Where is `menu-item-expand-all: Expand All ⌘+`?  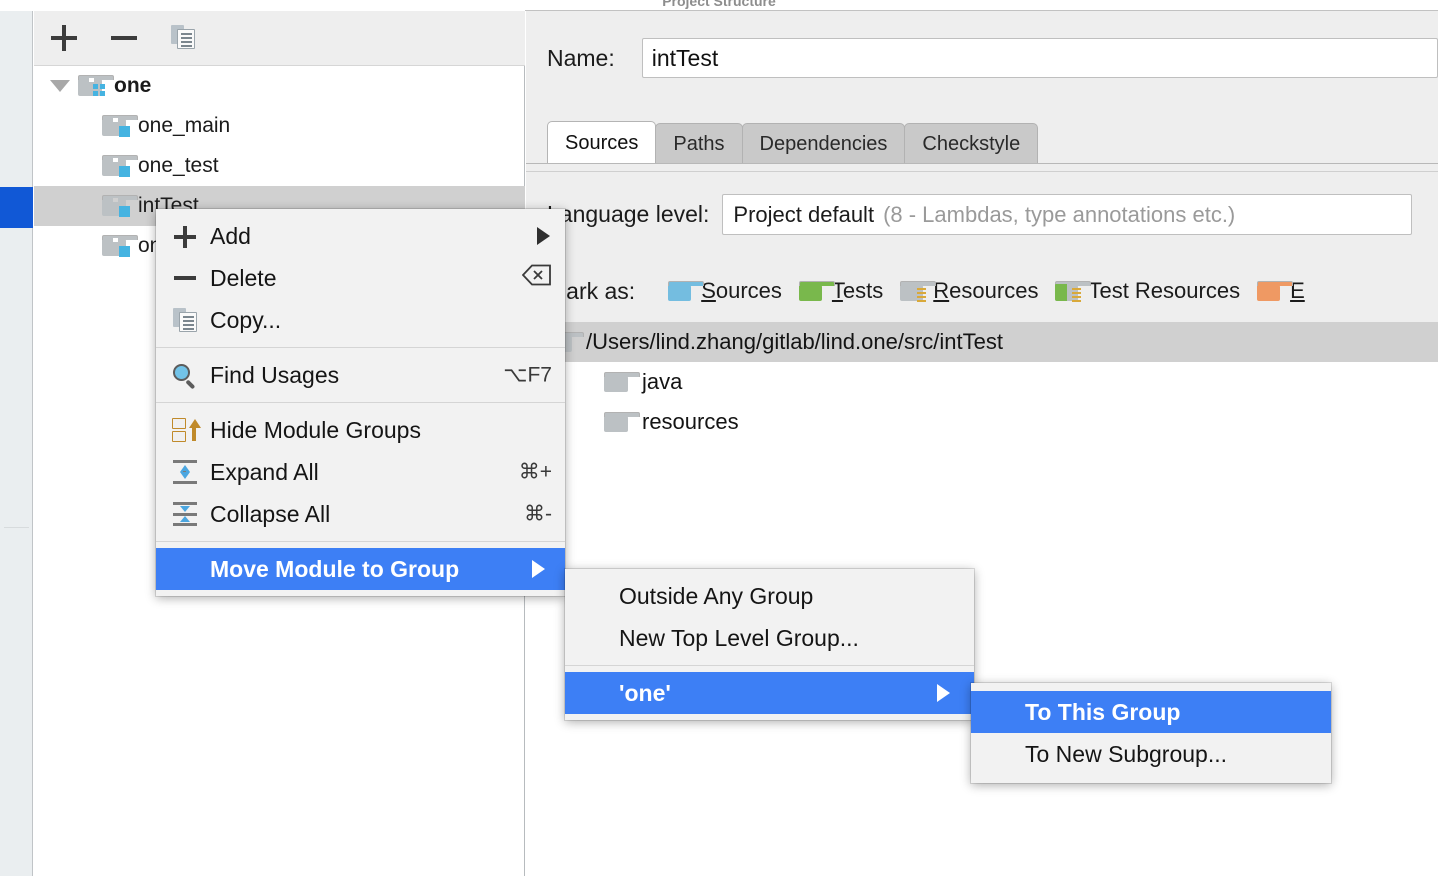 menu-item-expand-all: Expand All ⌘+ is located at coordinates (360, 472).